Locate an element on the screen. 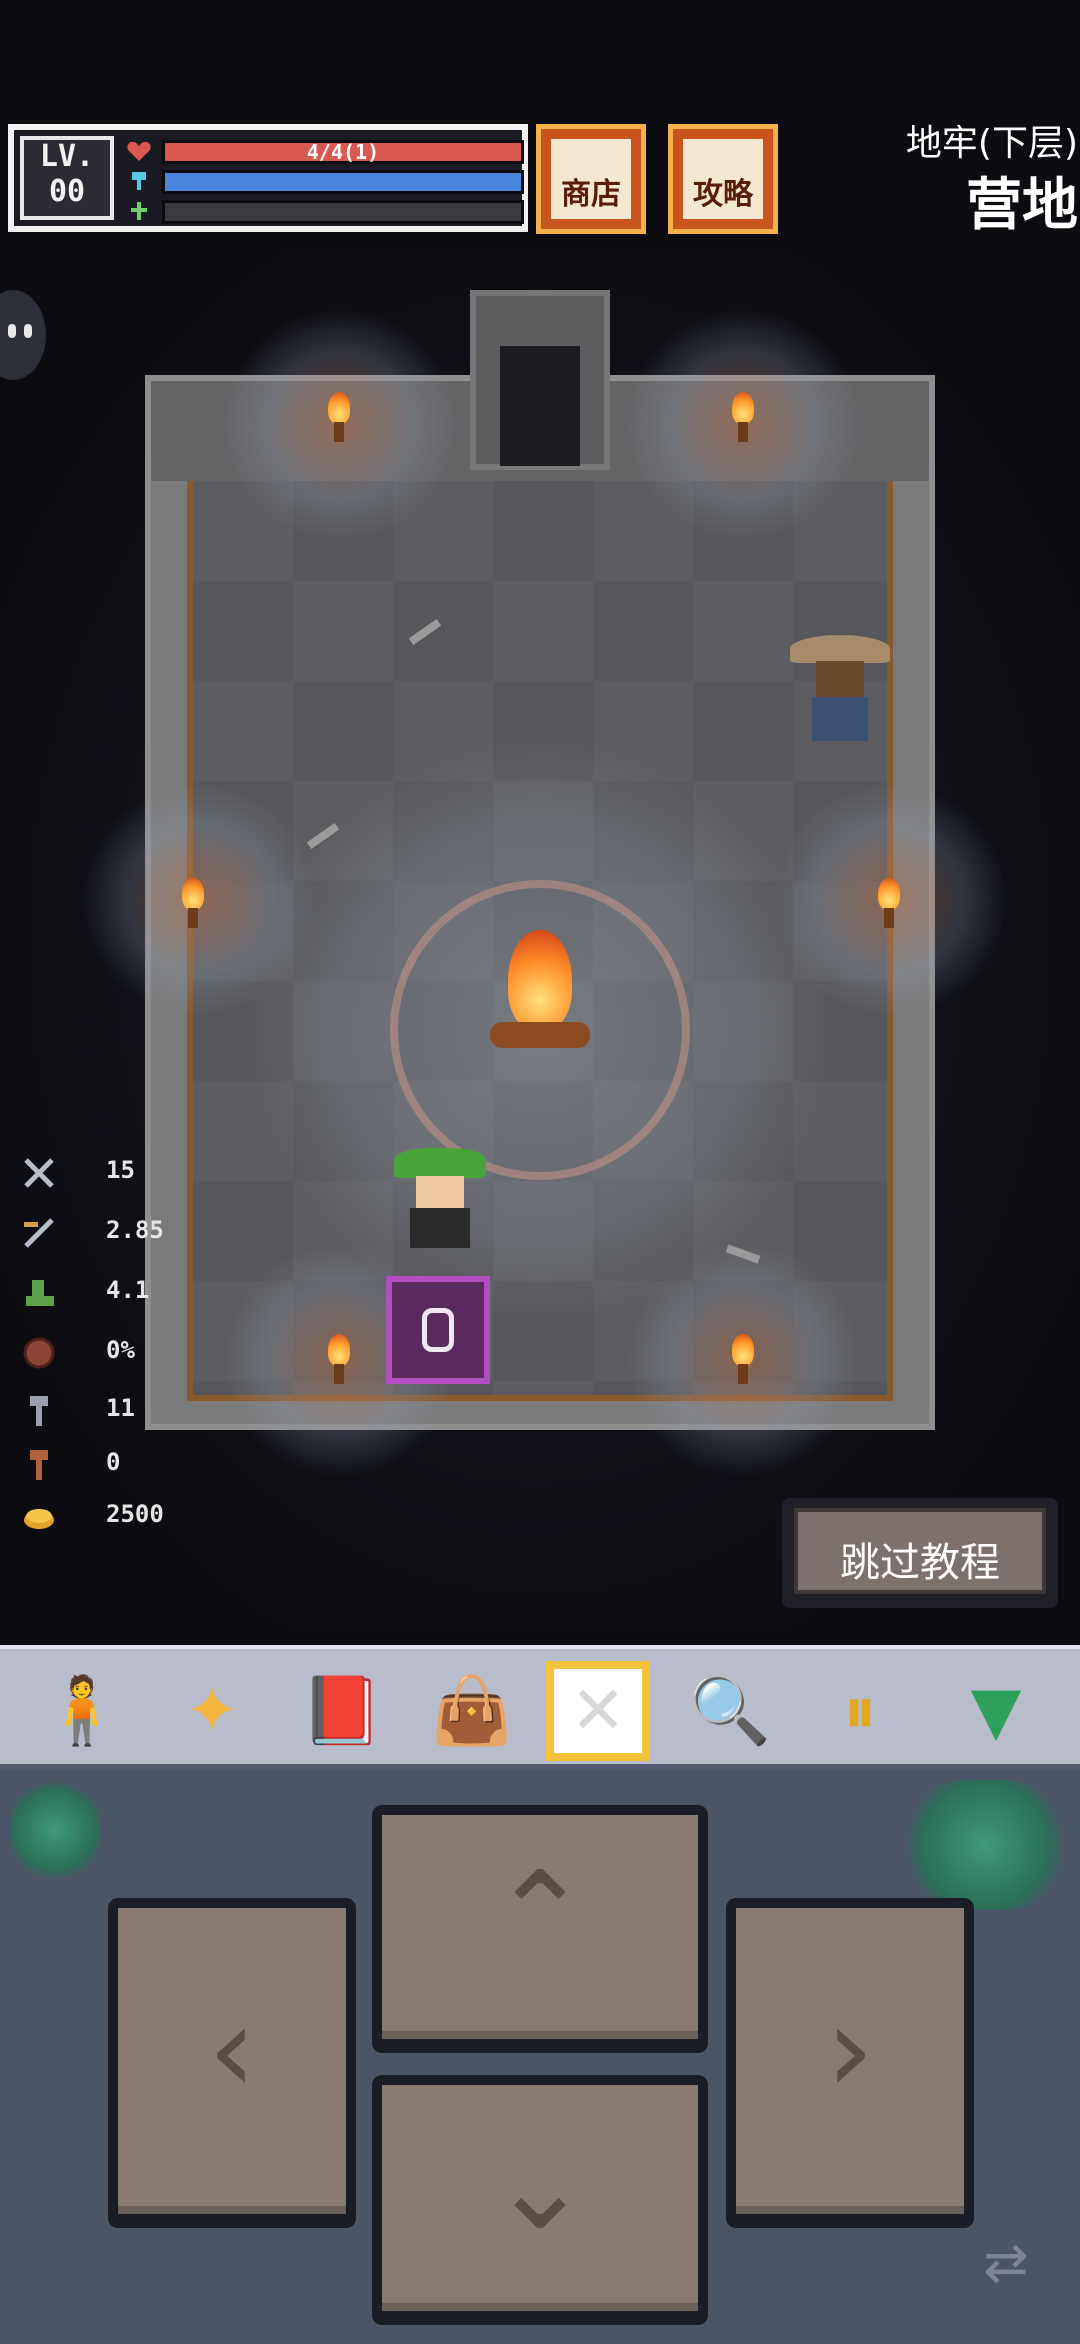  stat-keys-value: 11 is located at coordinates (120, 1408).